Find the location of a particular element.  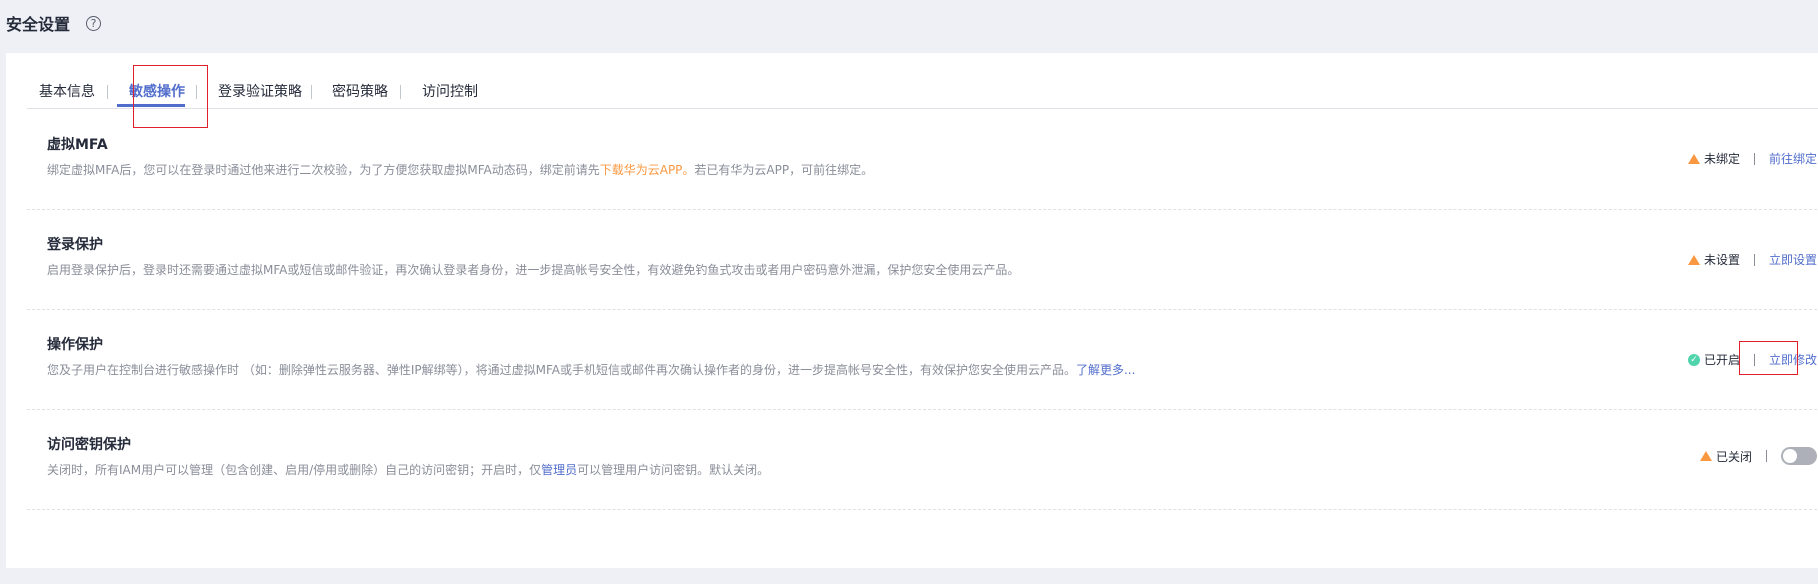

row-status: 未绑定 前往绑定 is located at coordinates (1752, 158).